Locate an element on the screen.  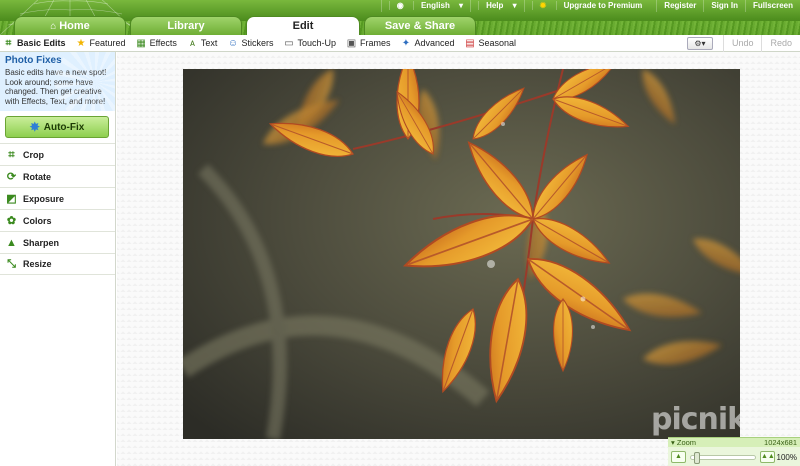
smiley-icon: ☺ is located at coordinates (233, 43).